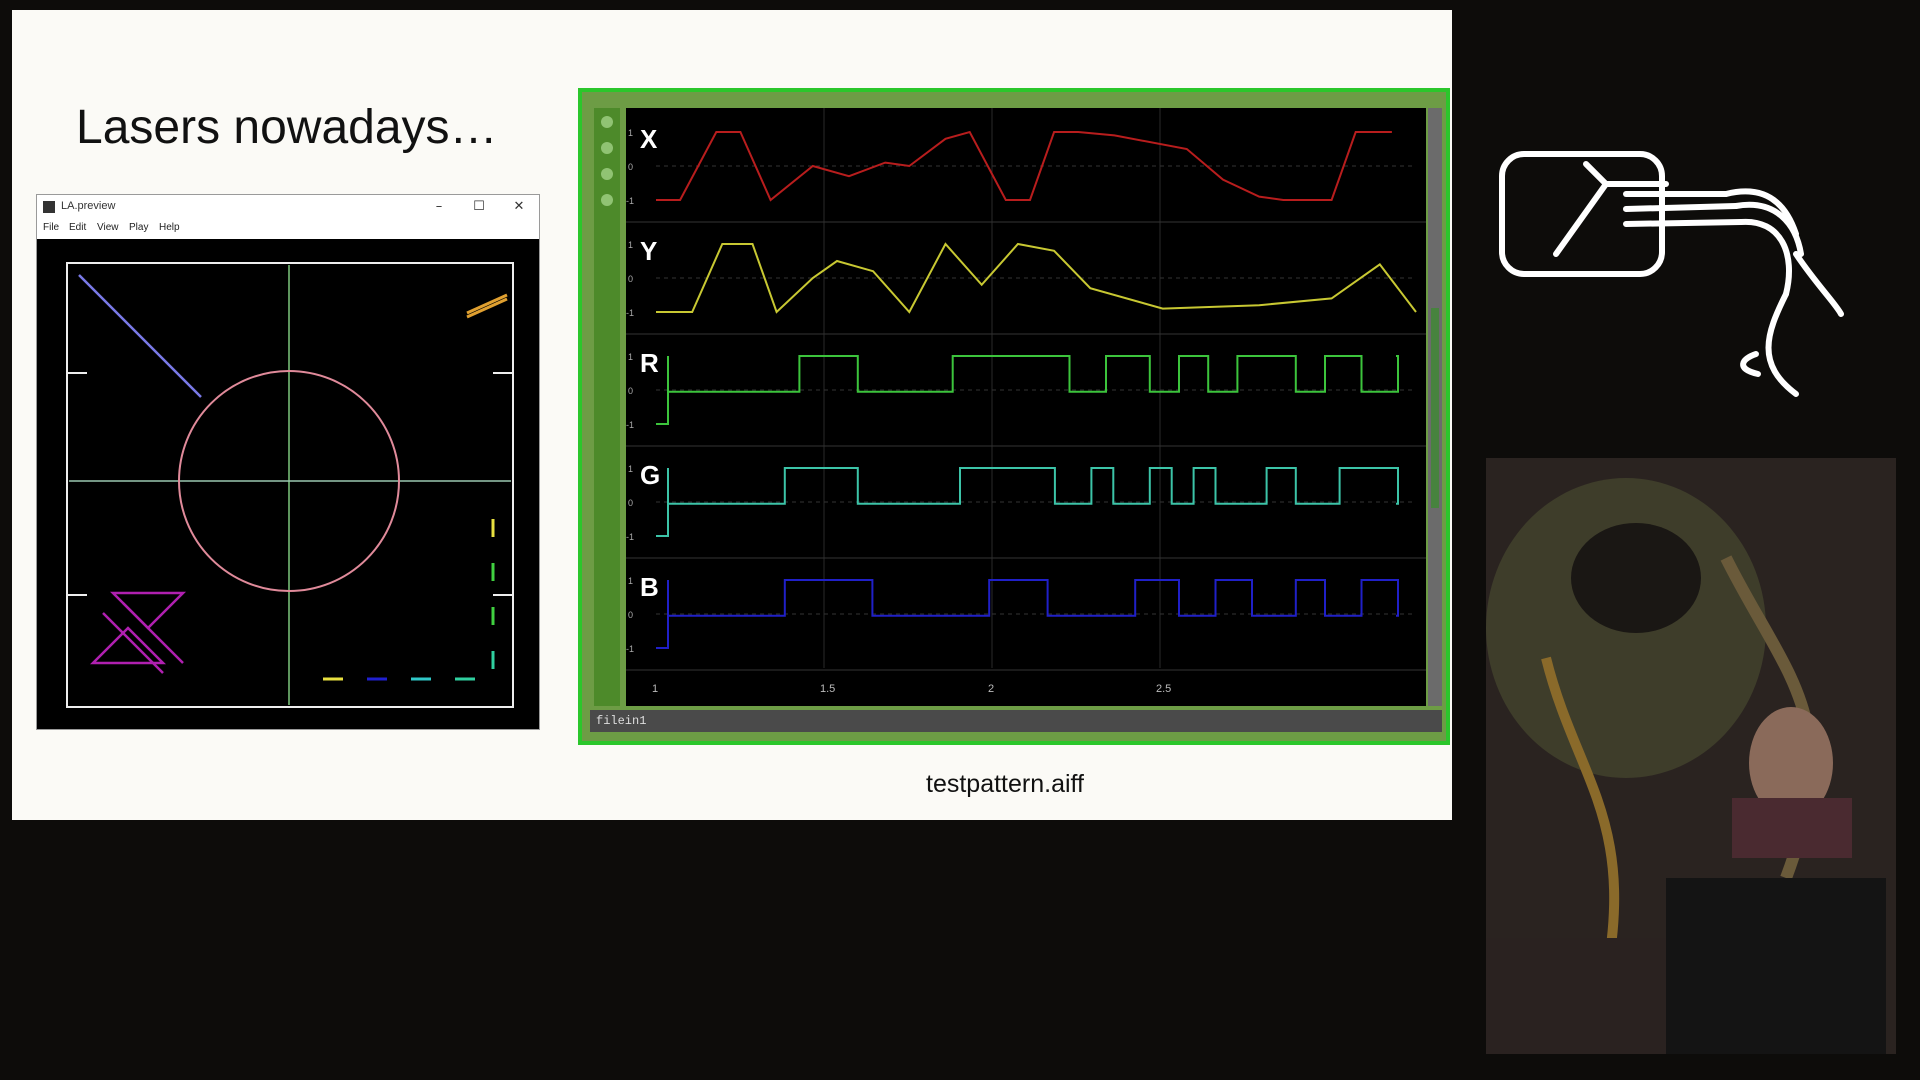  Describe the element at coordinates (51, 227) in the screenshot. I see `menu-file: File` at that location.